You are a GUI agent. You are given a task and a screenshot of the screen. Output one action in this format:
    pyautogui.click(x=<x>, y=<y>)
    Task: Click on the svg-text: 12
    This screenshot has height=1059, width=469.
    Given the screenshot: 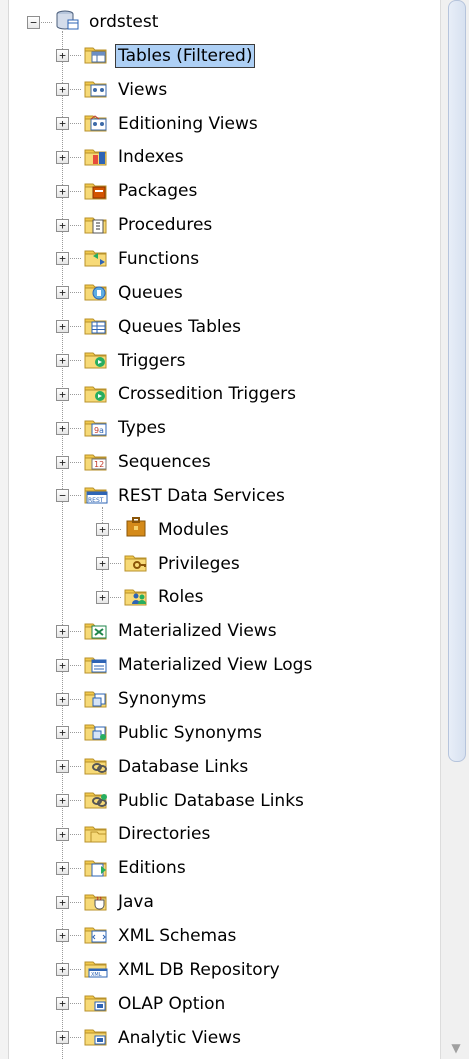 What is the action you would take?
    pyautogui.click(x=99, y=464)
    